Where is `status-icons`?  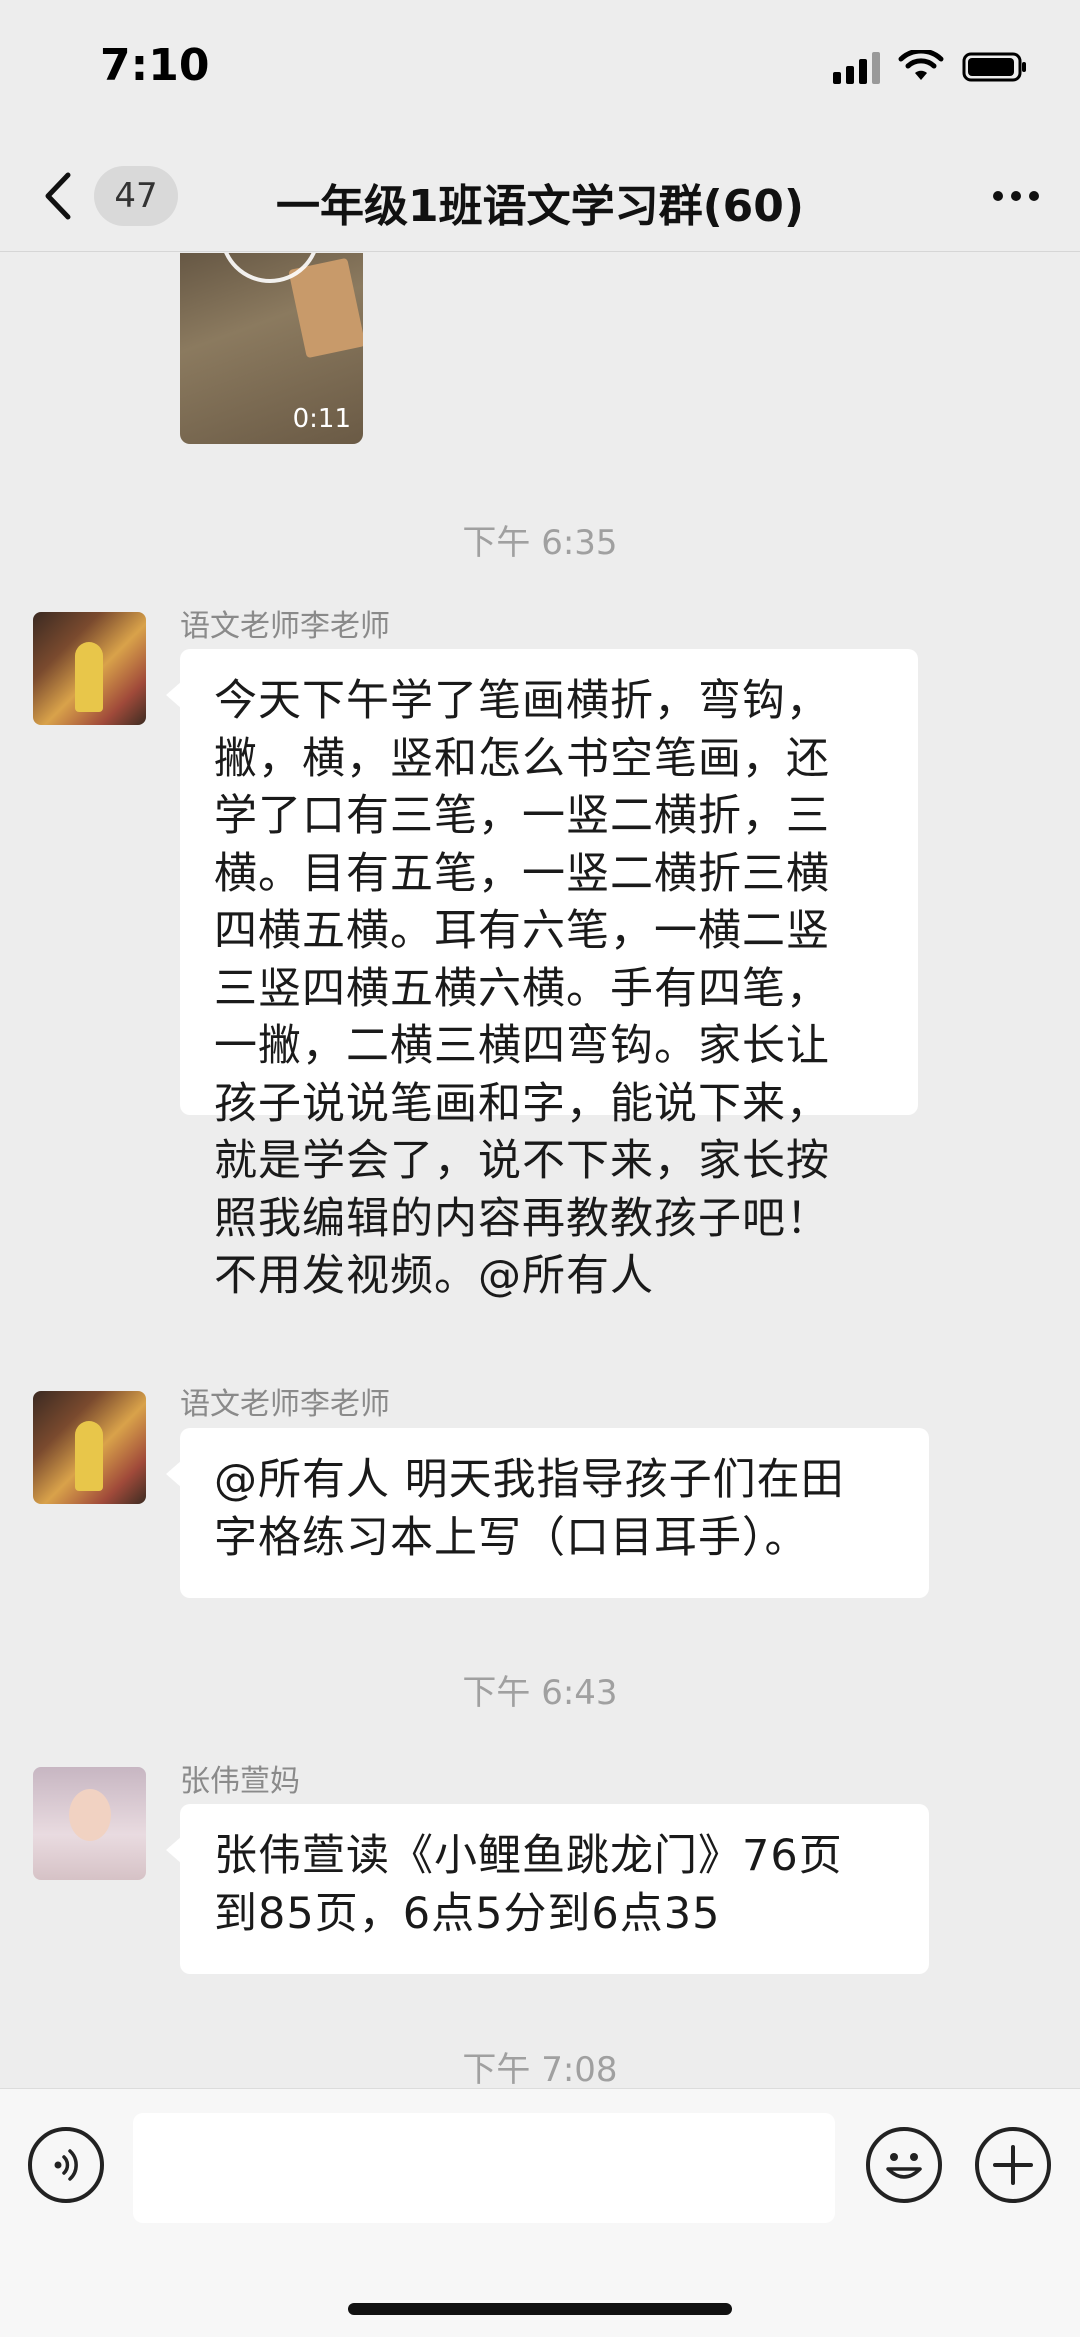
status-icons is located at coordinates (930, 67).